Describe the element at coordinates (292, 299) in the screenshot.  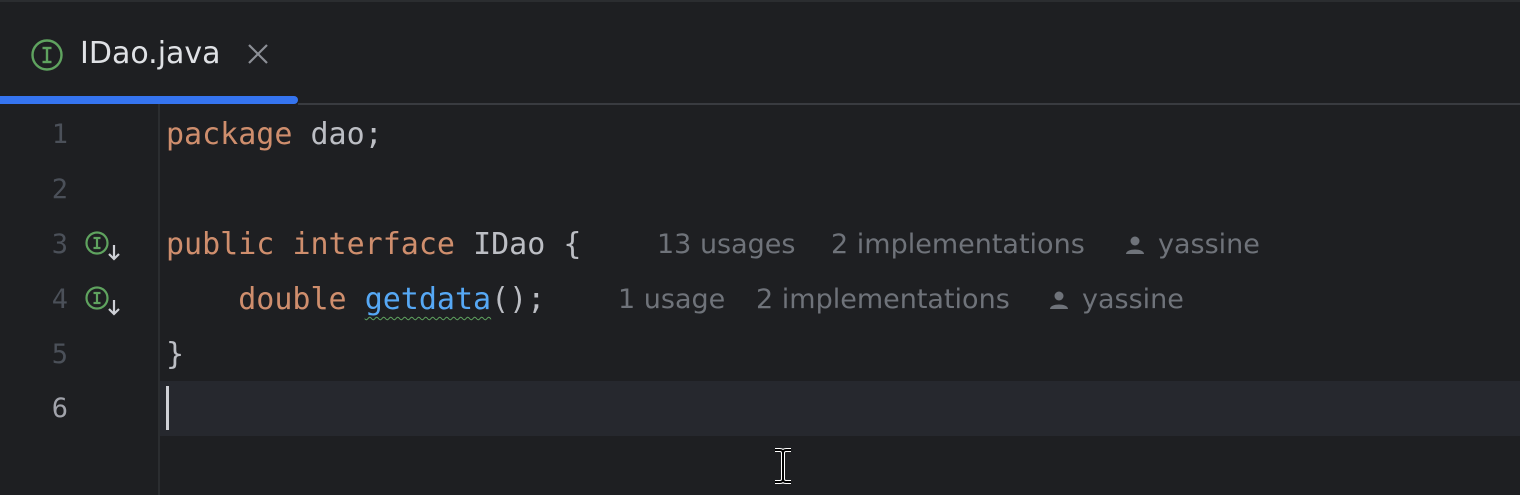
I see `keyword-double: double` at that location.